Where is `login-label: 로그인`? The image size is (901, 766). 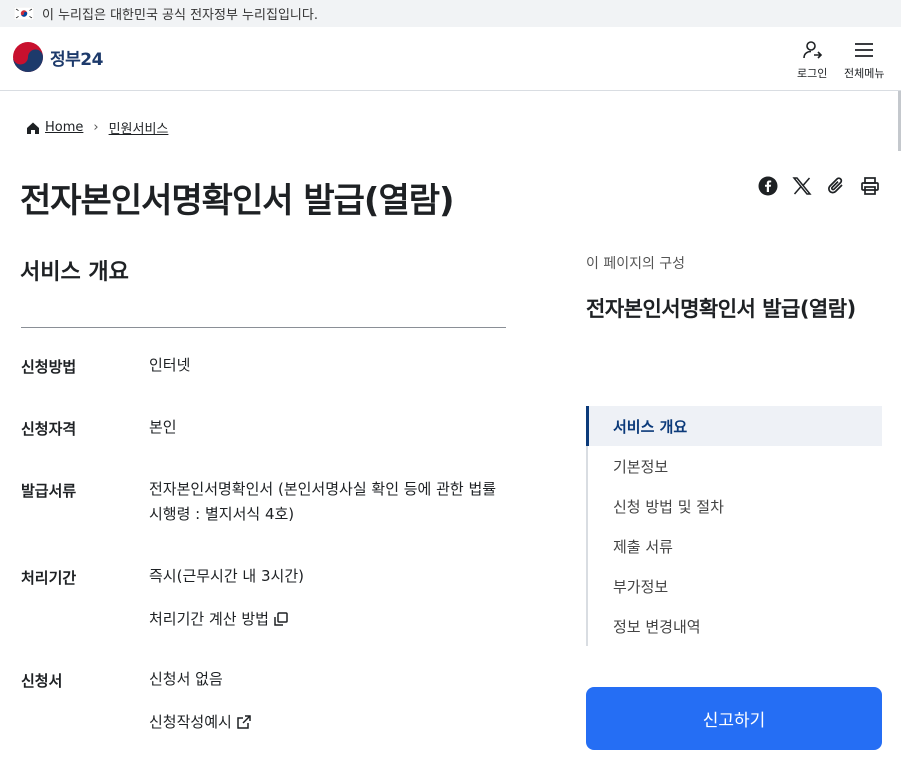 login-label: 로그인 is located at coordinates (812, 73).